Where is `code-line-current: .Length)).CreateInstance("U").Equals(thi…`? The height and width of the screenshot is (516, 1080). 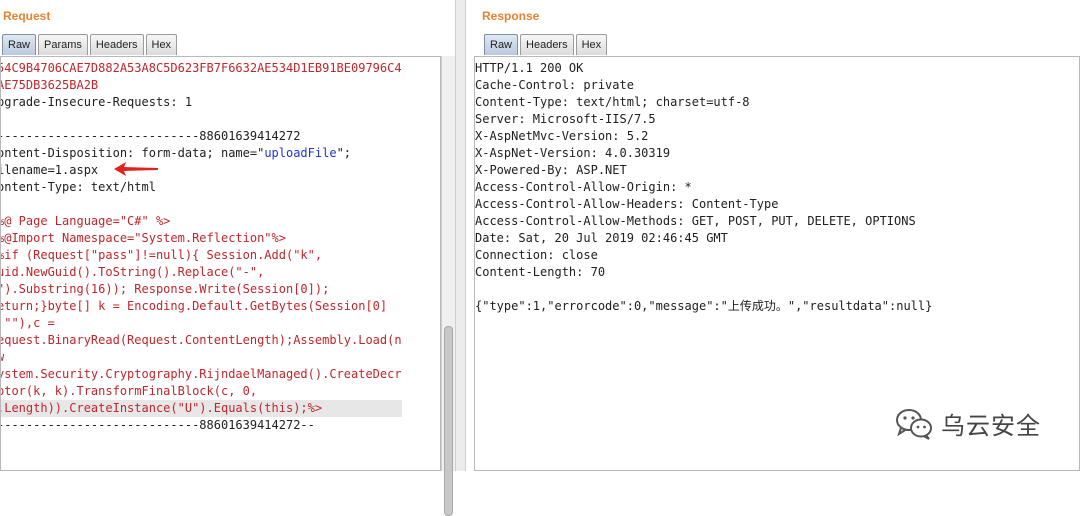
code-line-current: .Length)).CreateInstance("U").Equals(thi… is located at coordinates (201, 408).